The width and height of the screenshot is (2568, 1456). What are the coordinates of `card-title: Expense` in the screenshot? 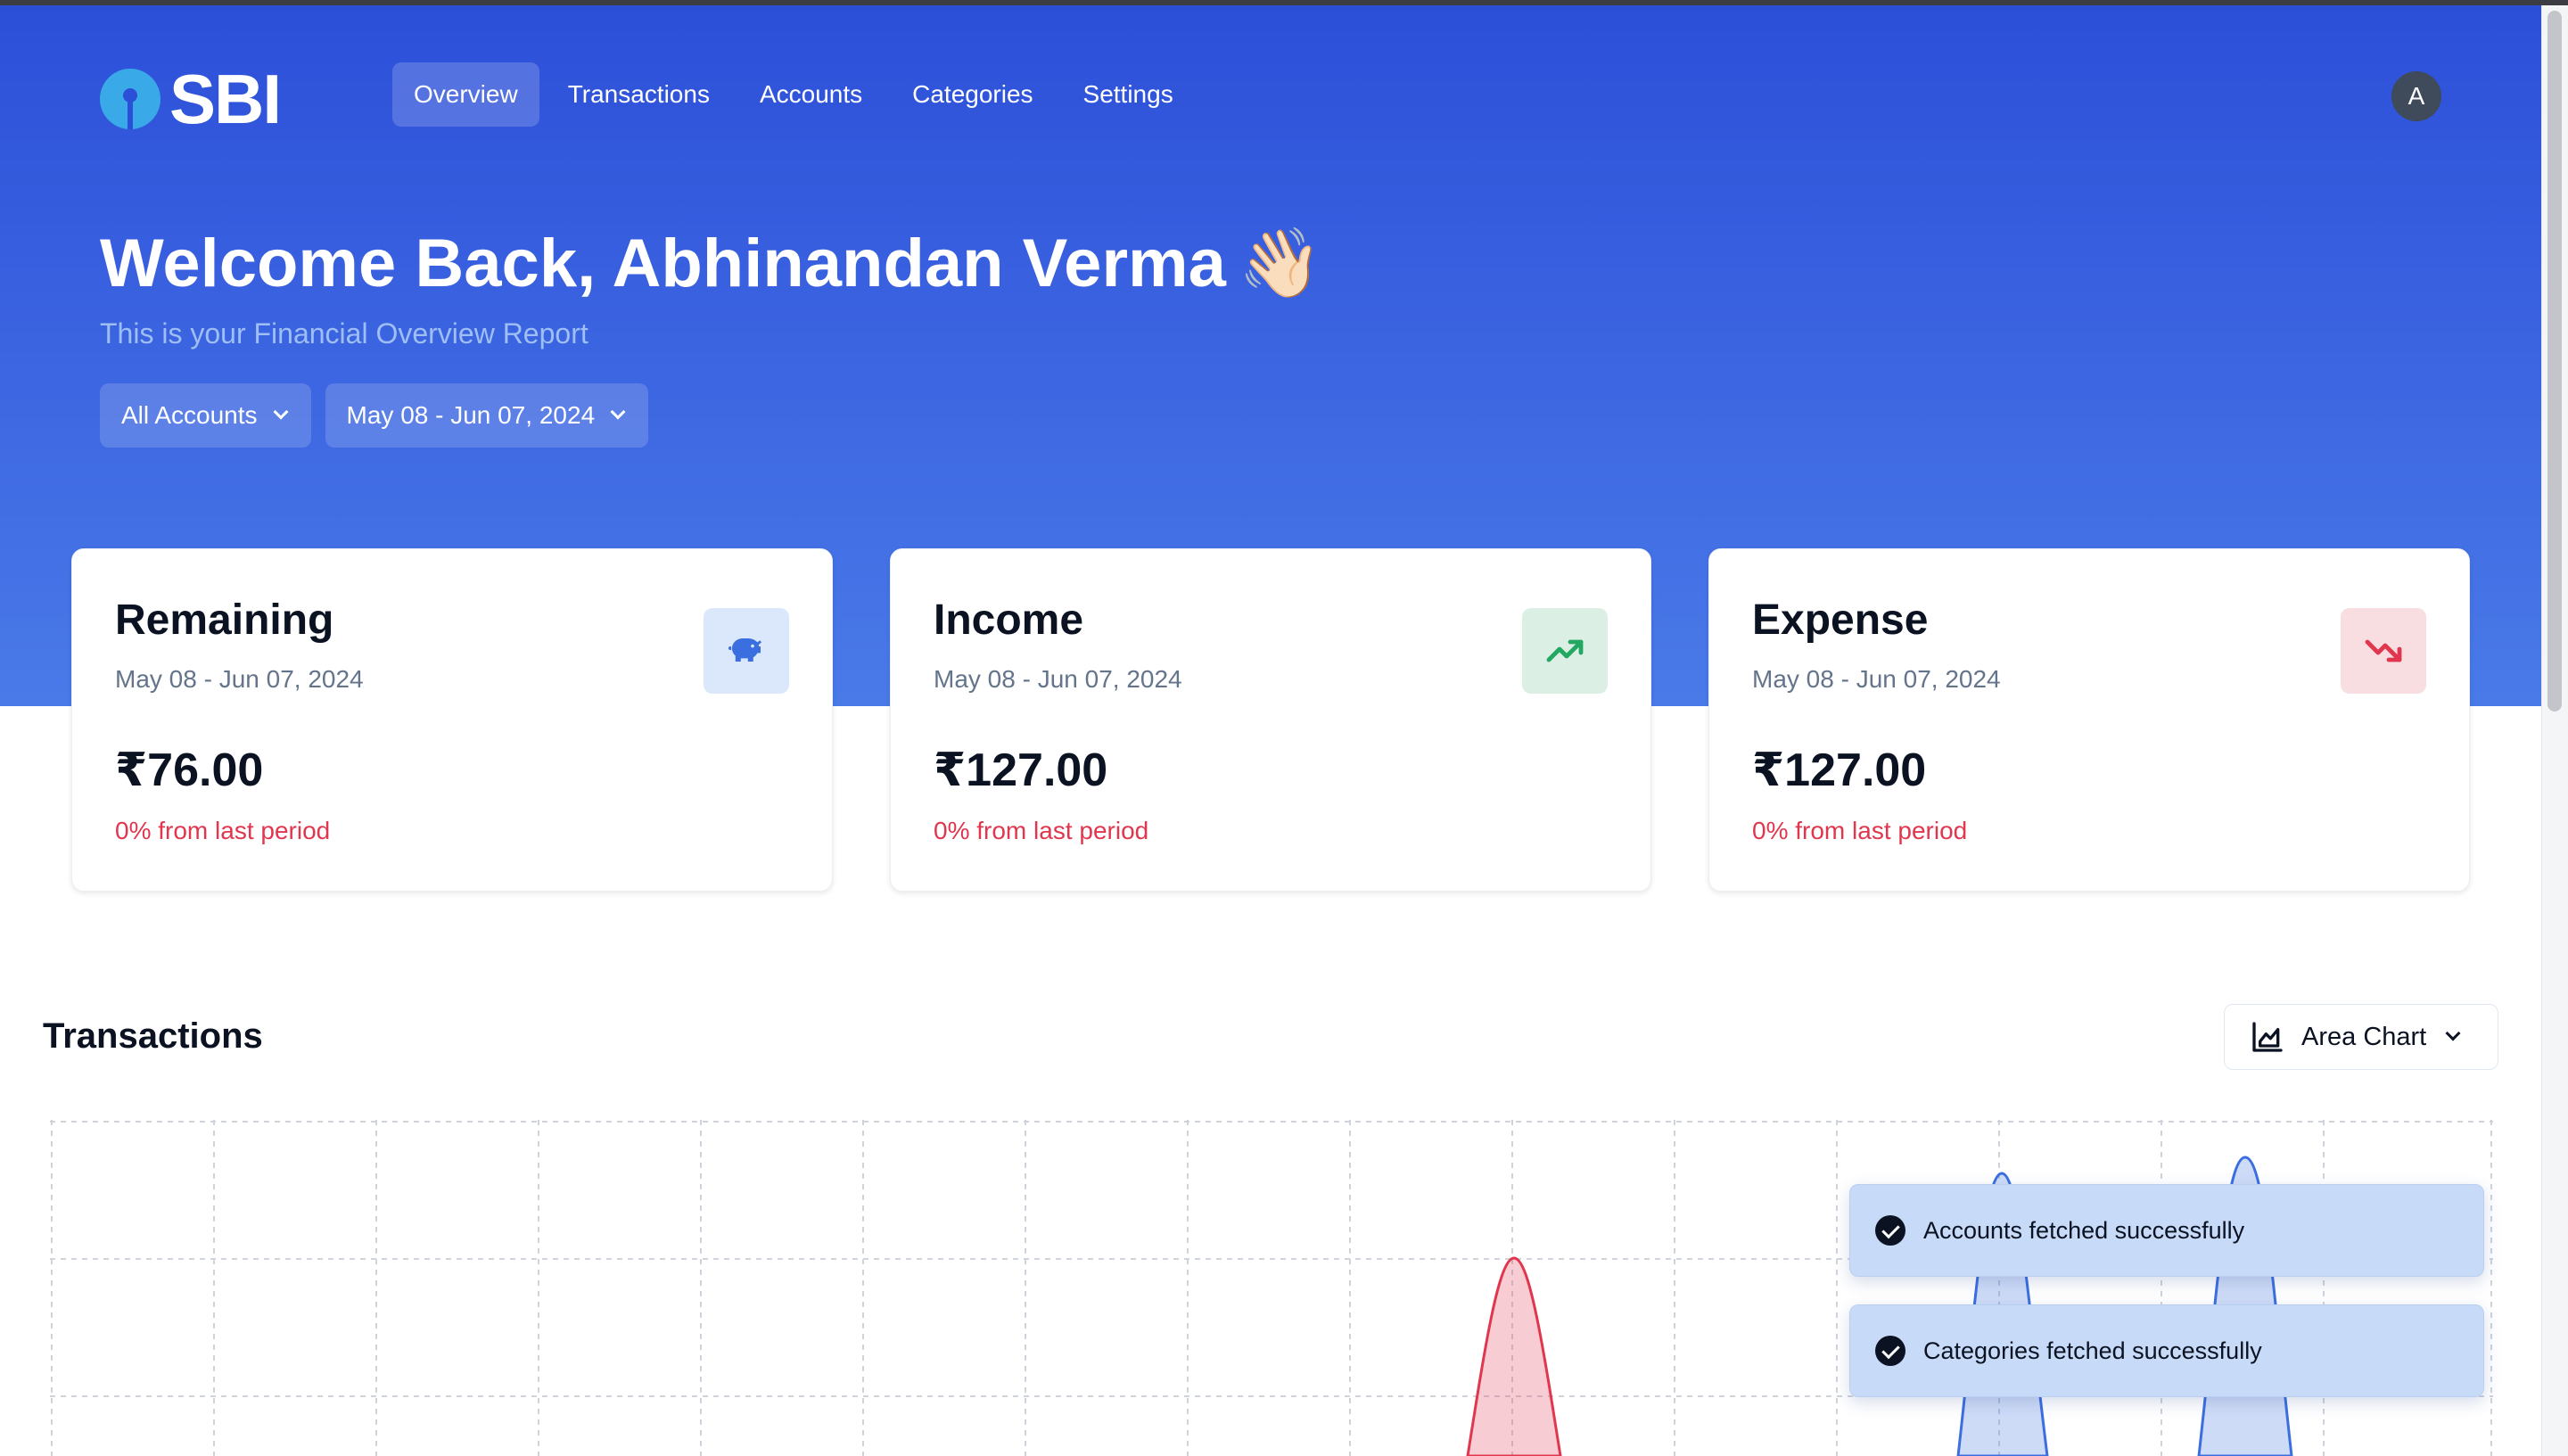 It's located at (1840, 620).